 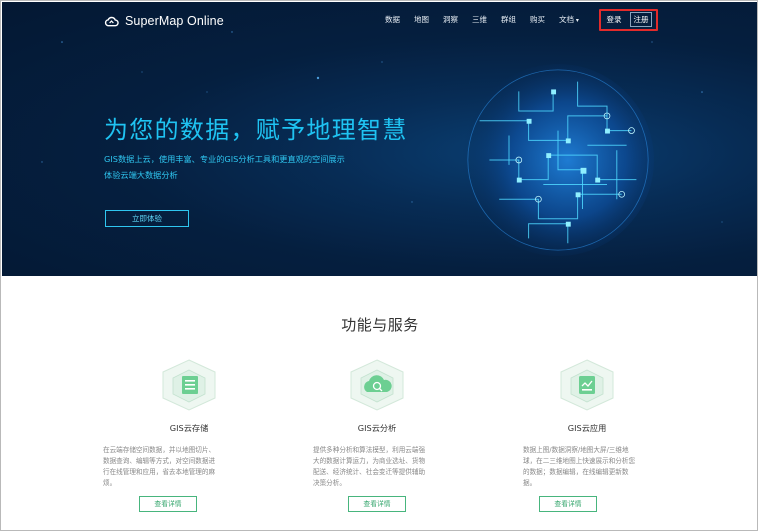 What do you see at coordinates (369, 450) in the screenshot?
I see `desc-line: 提供多种分析和算法模型，利用云端强` at bounding box center [369, 450].